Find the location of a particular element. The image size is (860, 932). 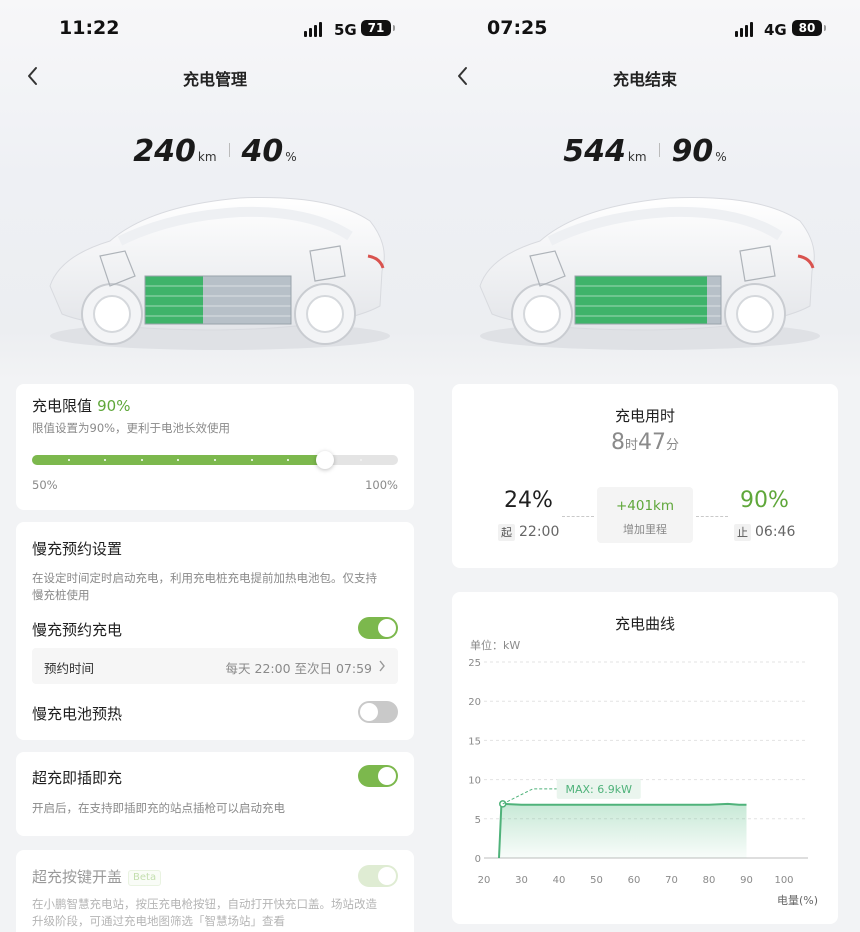

start-time-row: 起 22:00 is located at coordinates (528, 532).